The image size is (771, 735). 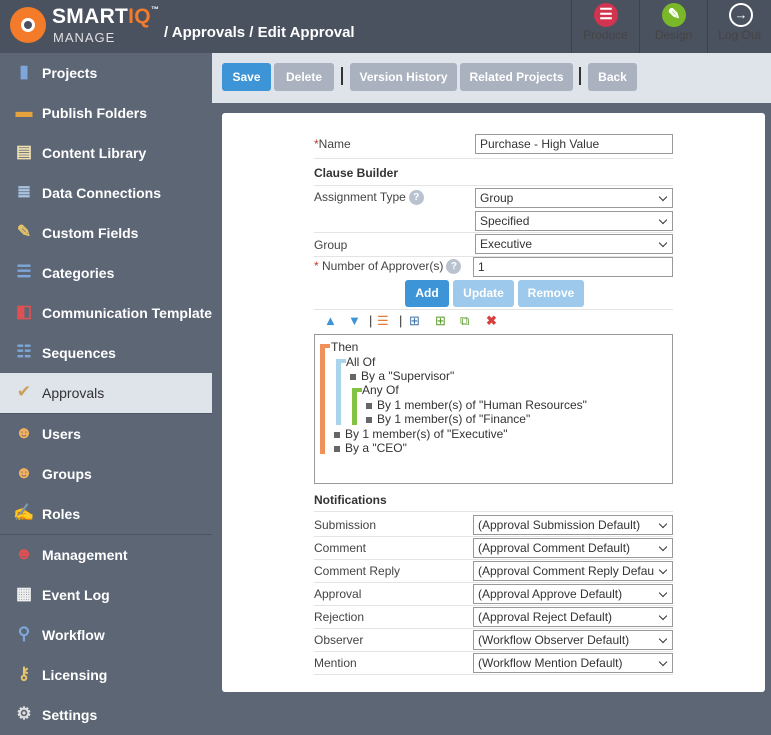 What do you see at coordinates (24, 593) in the screenshot?
I see `event-log-icon: ▦` at bounding box center [24, 593].